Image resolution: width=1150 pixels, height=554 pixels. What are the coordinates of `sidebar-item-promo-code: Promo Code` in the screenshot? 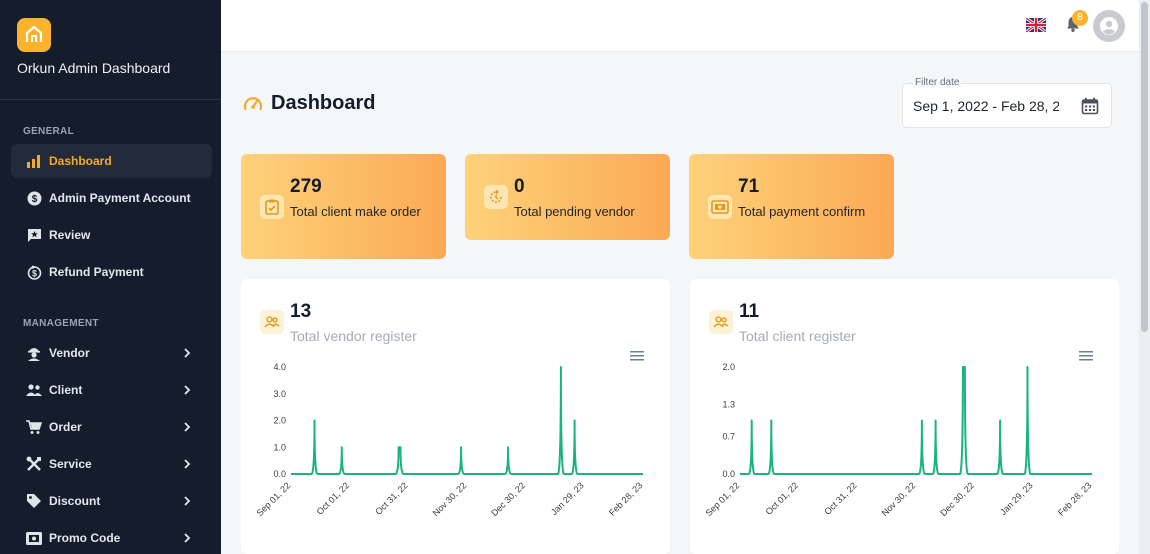 It's located at (111, 537).